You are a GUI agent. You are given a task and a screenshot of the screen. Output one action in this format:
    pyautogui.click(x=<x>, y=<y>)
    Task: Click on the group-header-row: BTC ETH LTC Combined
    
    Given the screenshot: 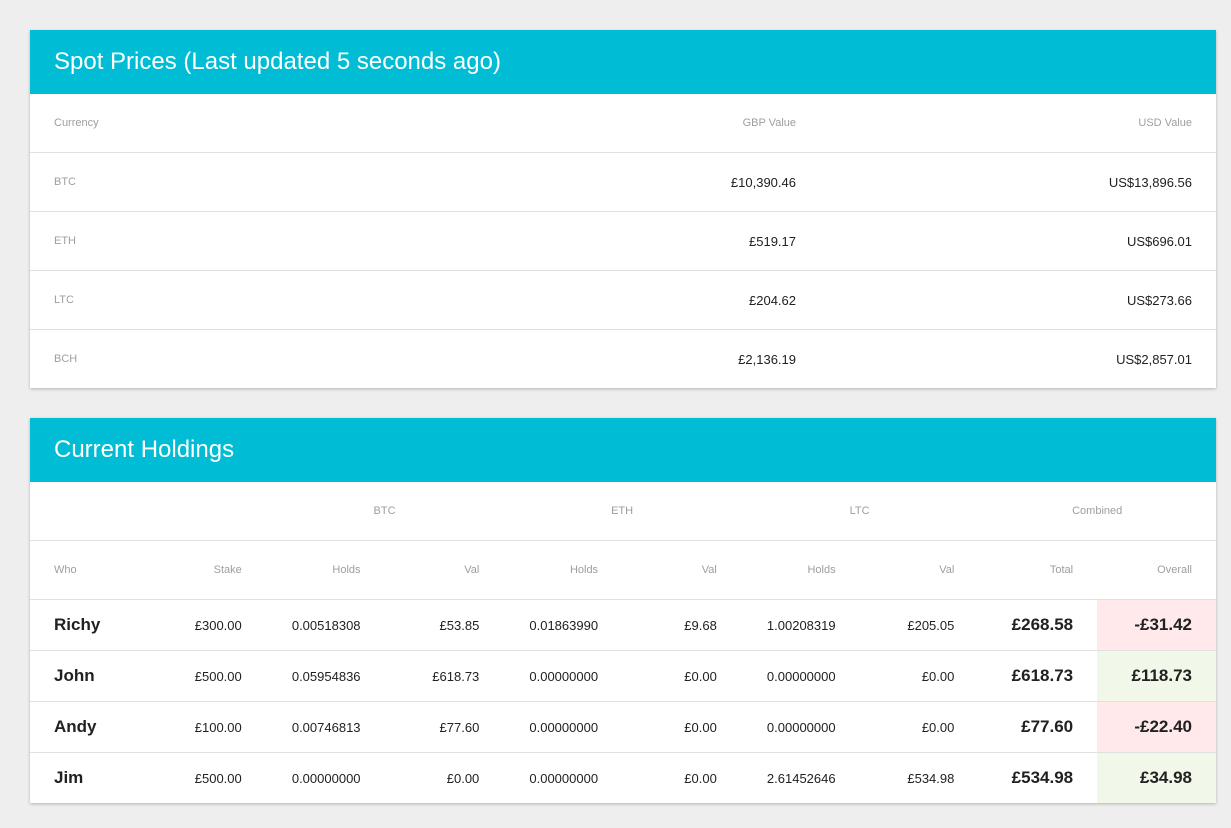 What is the action you would take?
    pyautogui.click(x=623, y=511)
    